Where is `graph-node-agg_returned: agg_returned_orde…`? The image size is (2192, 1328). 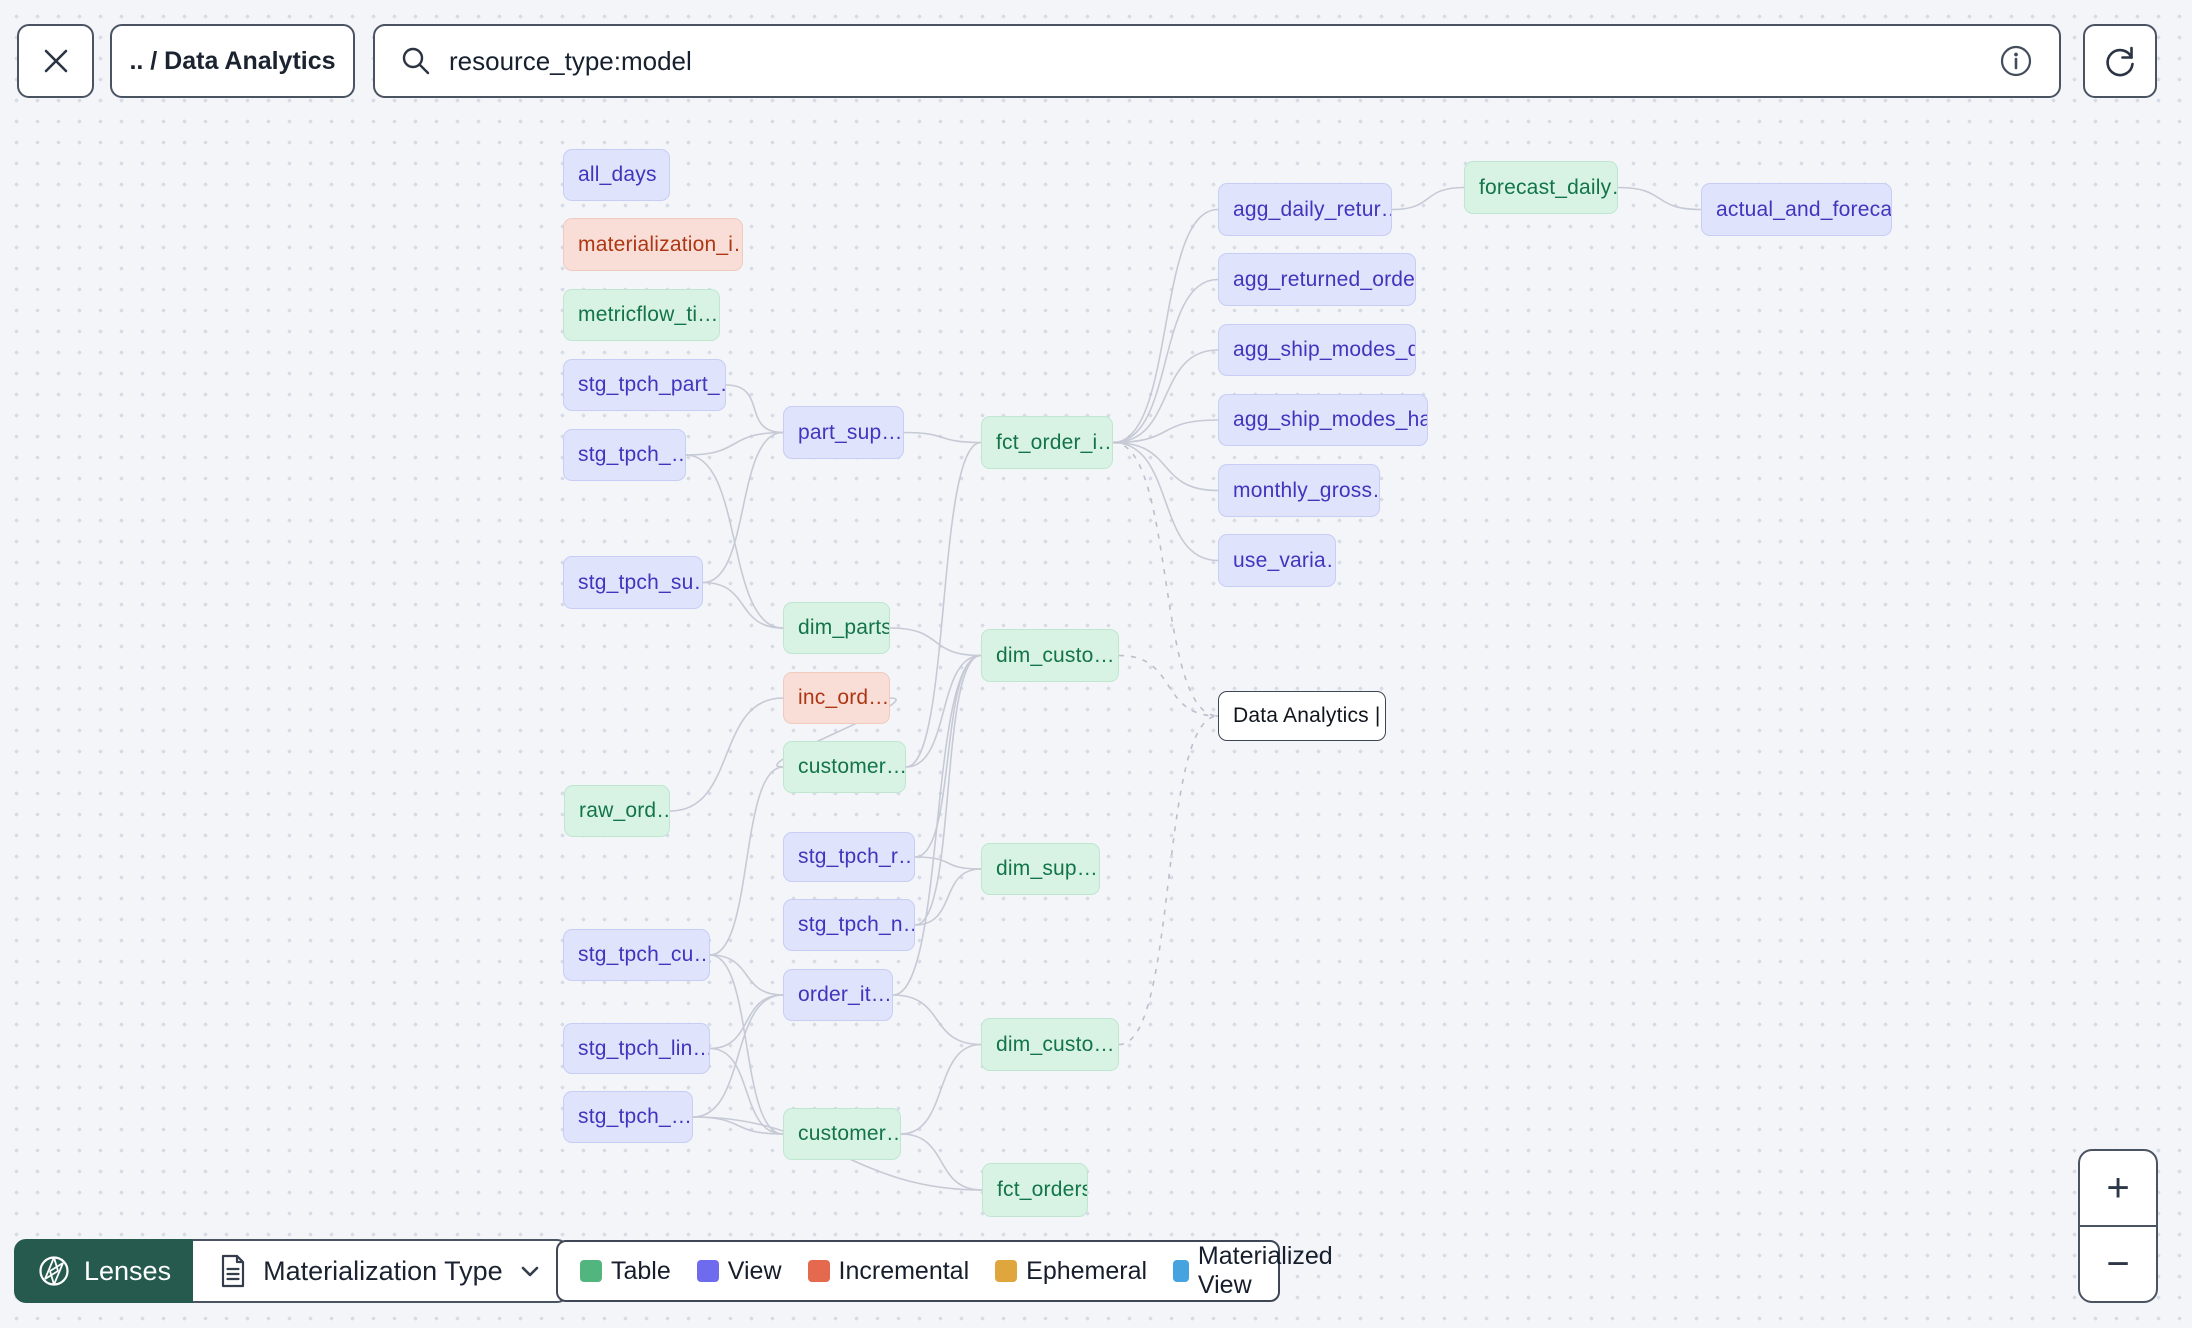 graph-node-agg_returned: agg_returned_orde… is located at coordinates (1317, 279).